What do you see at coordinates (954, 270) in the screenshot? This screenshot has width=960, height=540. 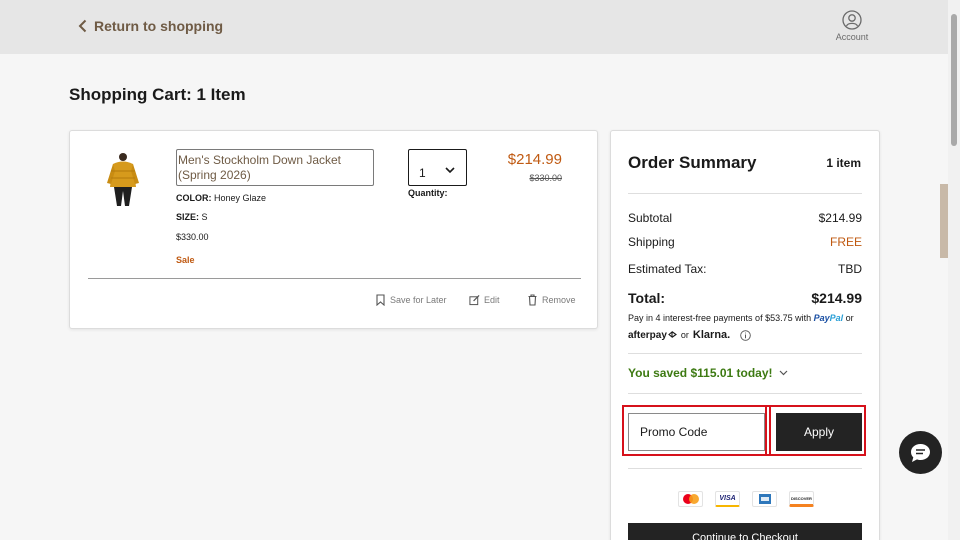 I see `scrollbar` at bounding box center [954, 270].